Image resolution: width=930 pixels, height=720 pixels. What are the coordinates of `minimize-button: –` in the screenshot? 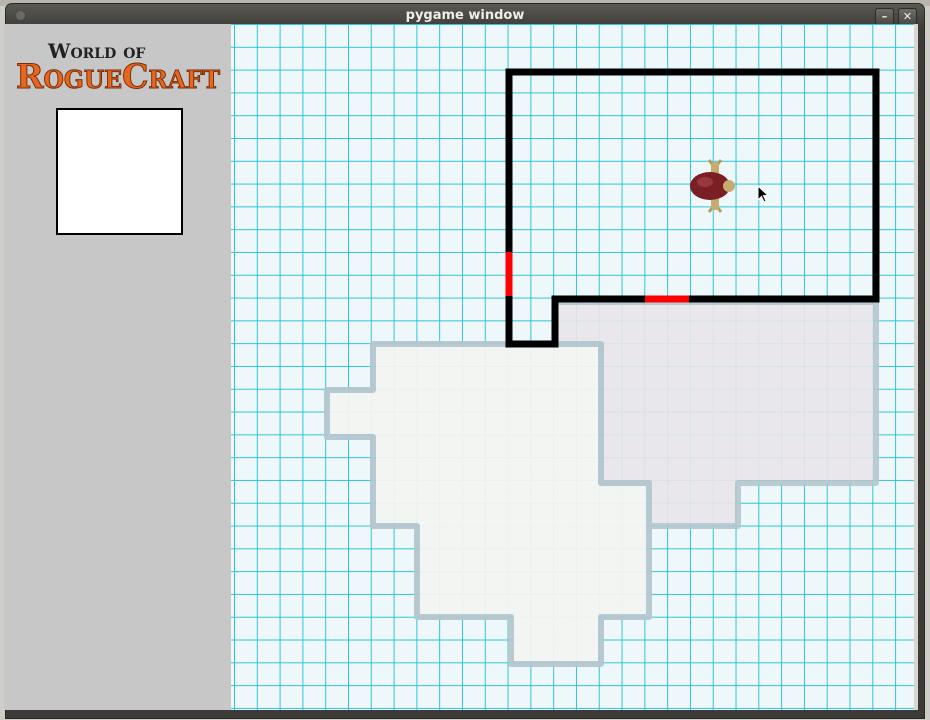 It's located at (884, 16).